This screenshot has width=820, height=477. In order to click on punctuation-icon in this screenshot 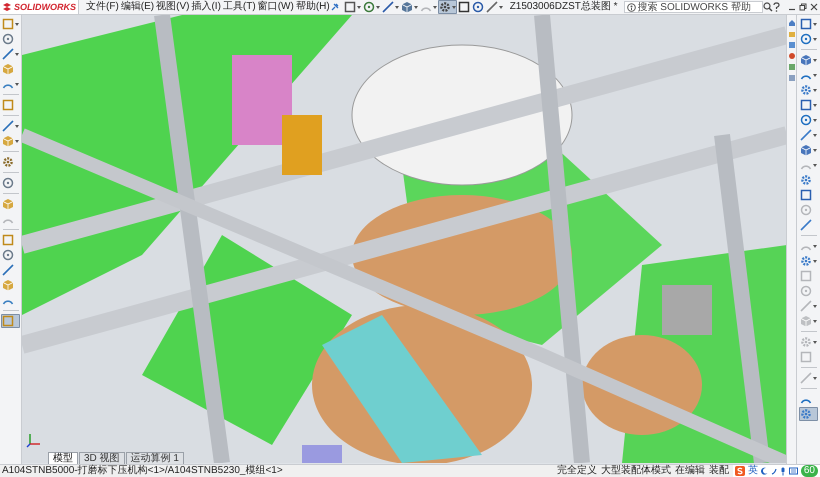, I will do `click(773, 471)`.